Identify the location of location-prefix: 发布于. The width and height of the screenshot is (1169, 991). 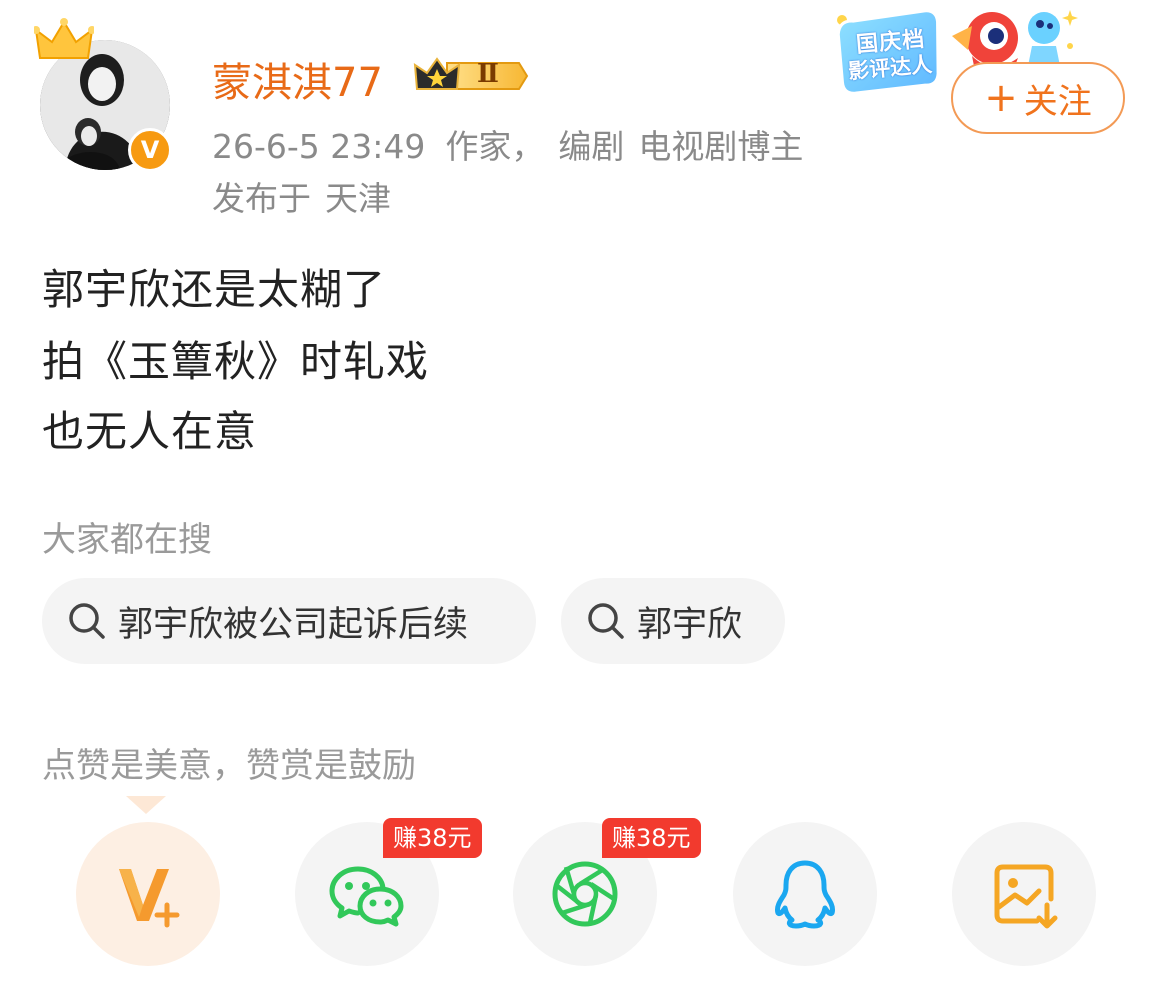
(261, 198).